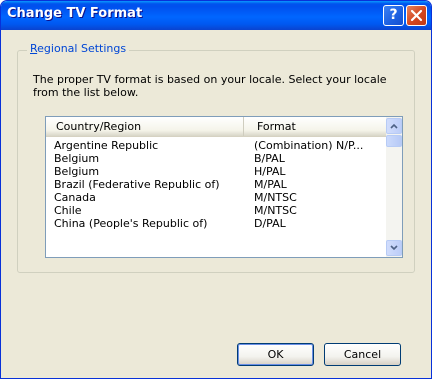  Describe the element at coordinates (216, 197) in the screenshot. I see `list-item: Canada M/NTSC` at that location.